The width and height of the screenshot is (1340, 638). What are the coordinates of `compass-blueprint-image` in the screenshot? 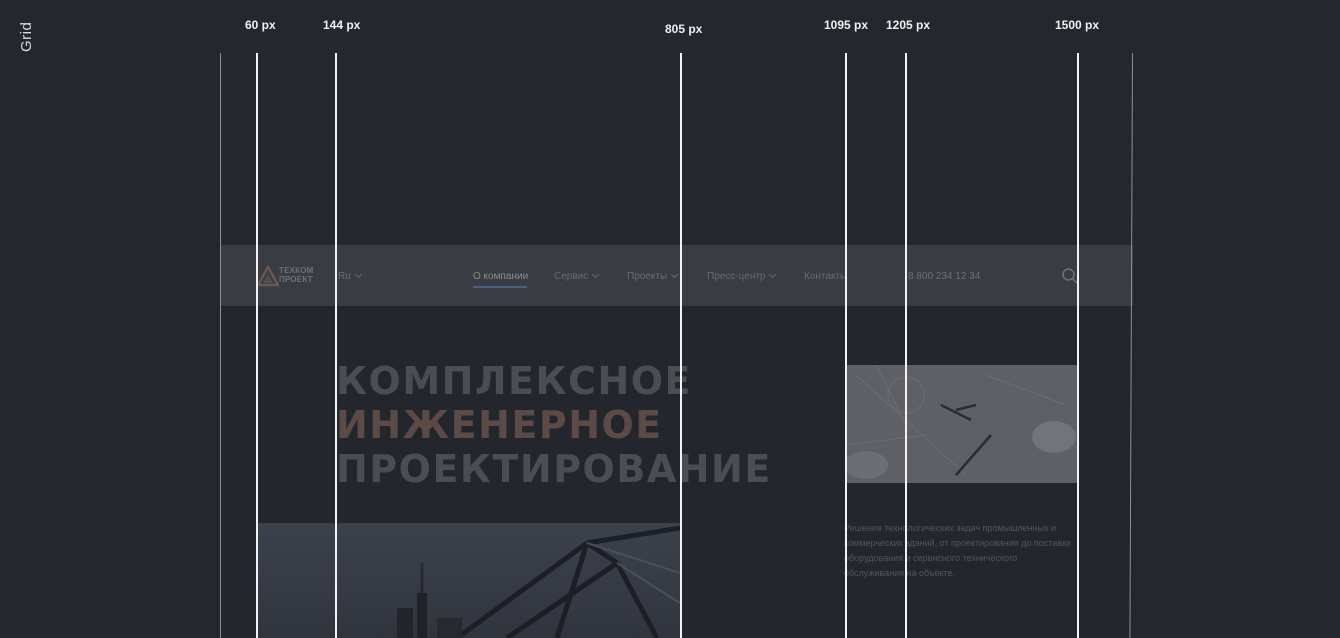 It's located at (961, 424).